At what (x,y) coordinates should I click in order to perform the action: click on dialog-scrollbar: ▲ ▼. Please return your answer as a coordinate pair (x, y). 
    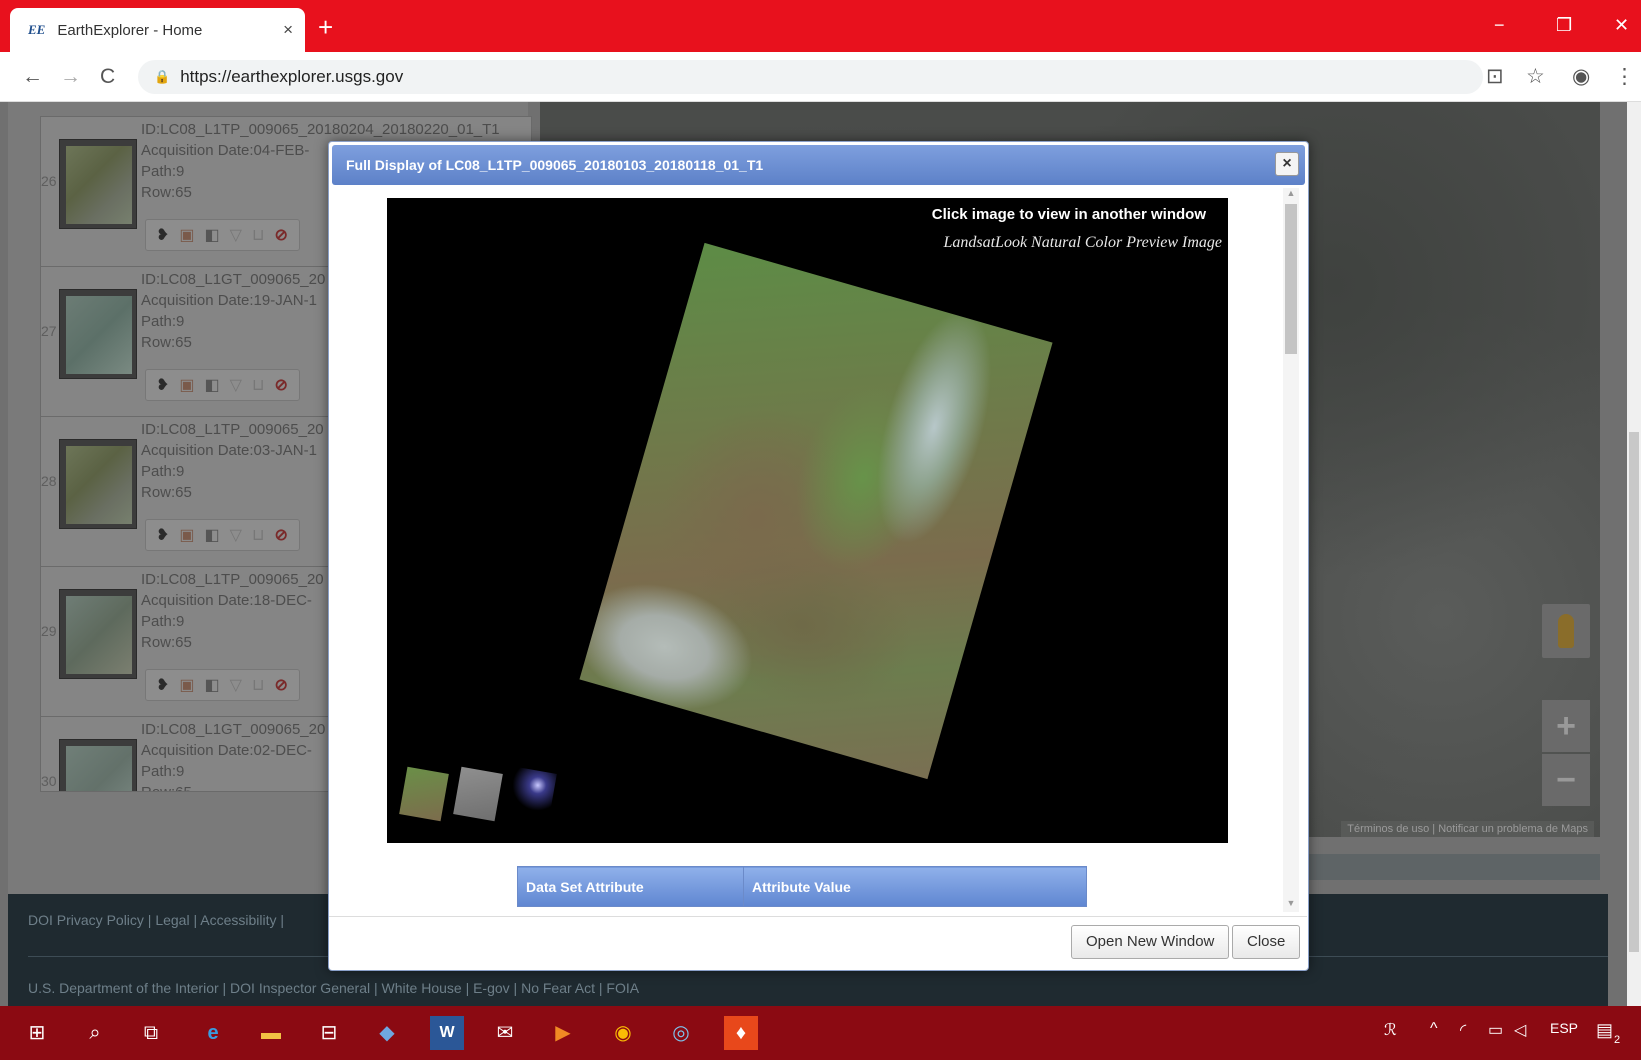
    Looking at the image, I should click on (1291, 550).